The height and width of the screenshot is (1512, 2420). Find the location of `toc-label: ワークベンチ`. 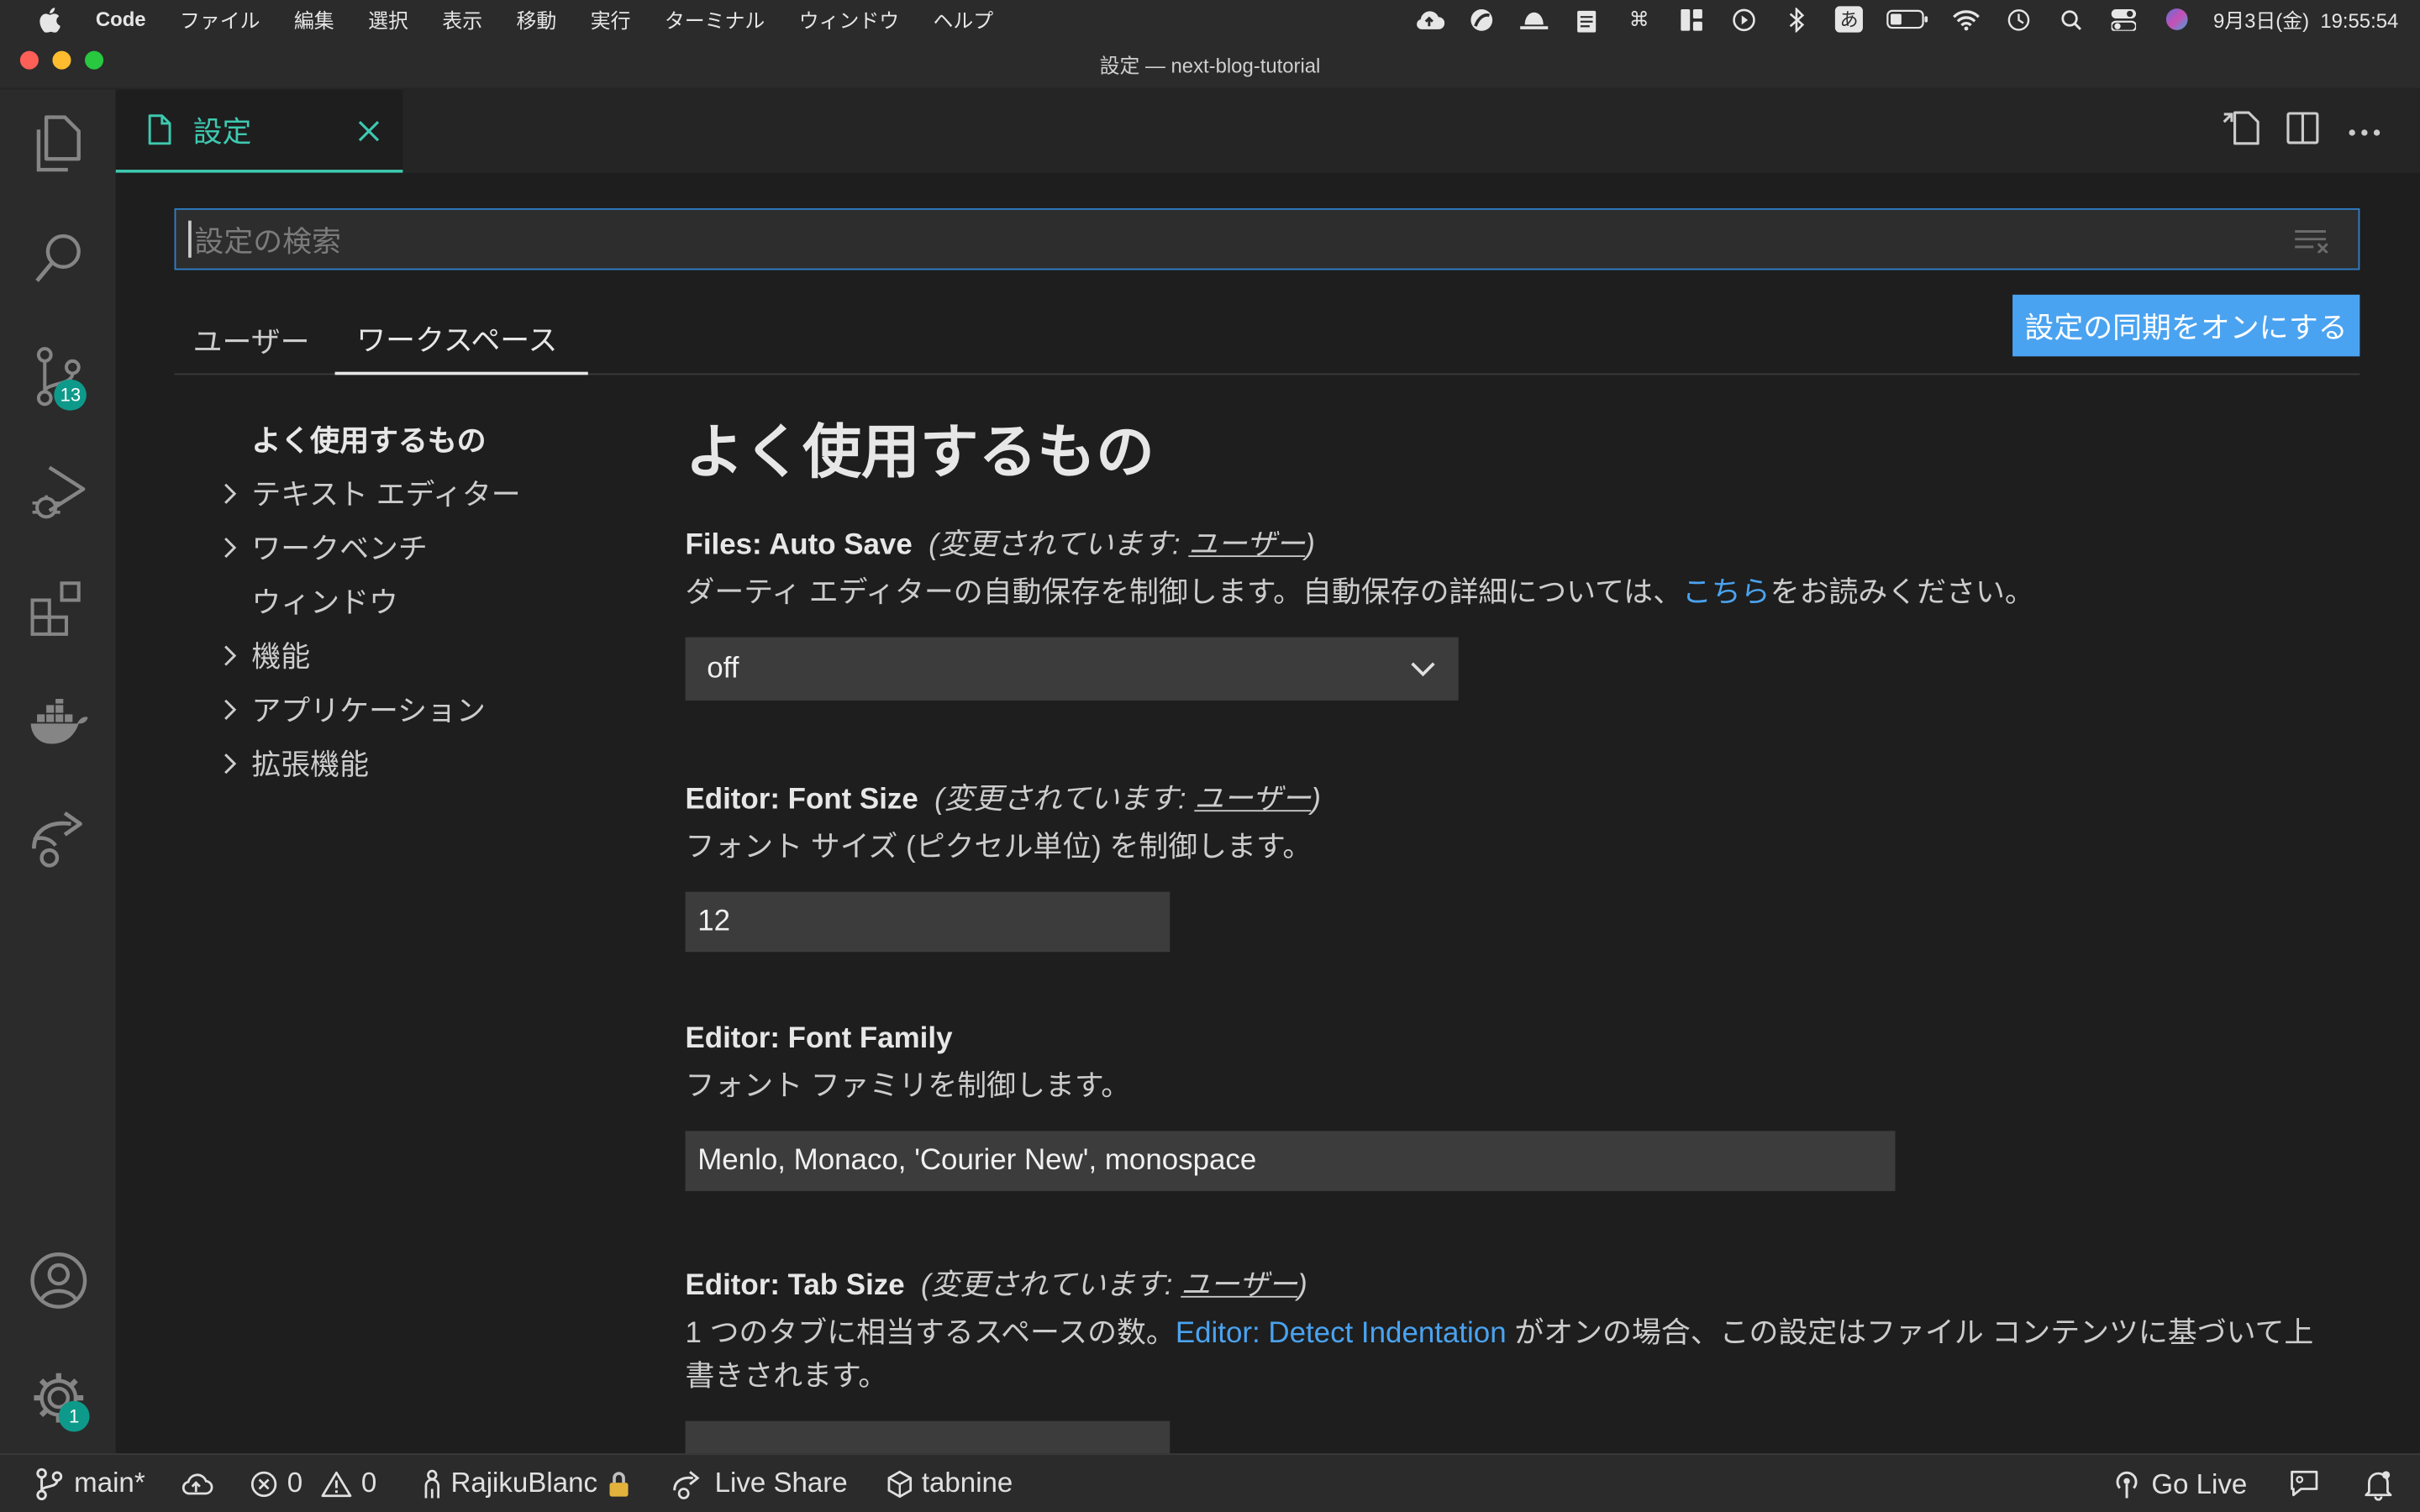

toc-label: ワークベンチ is located at coordinates (339, 550).